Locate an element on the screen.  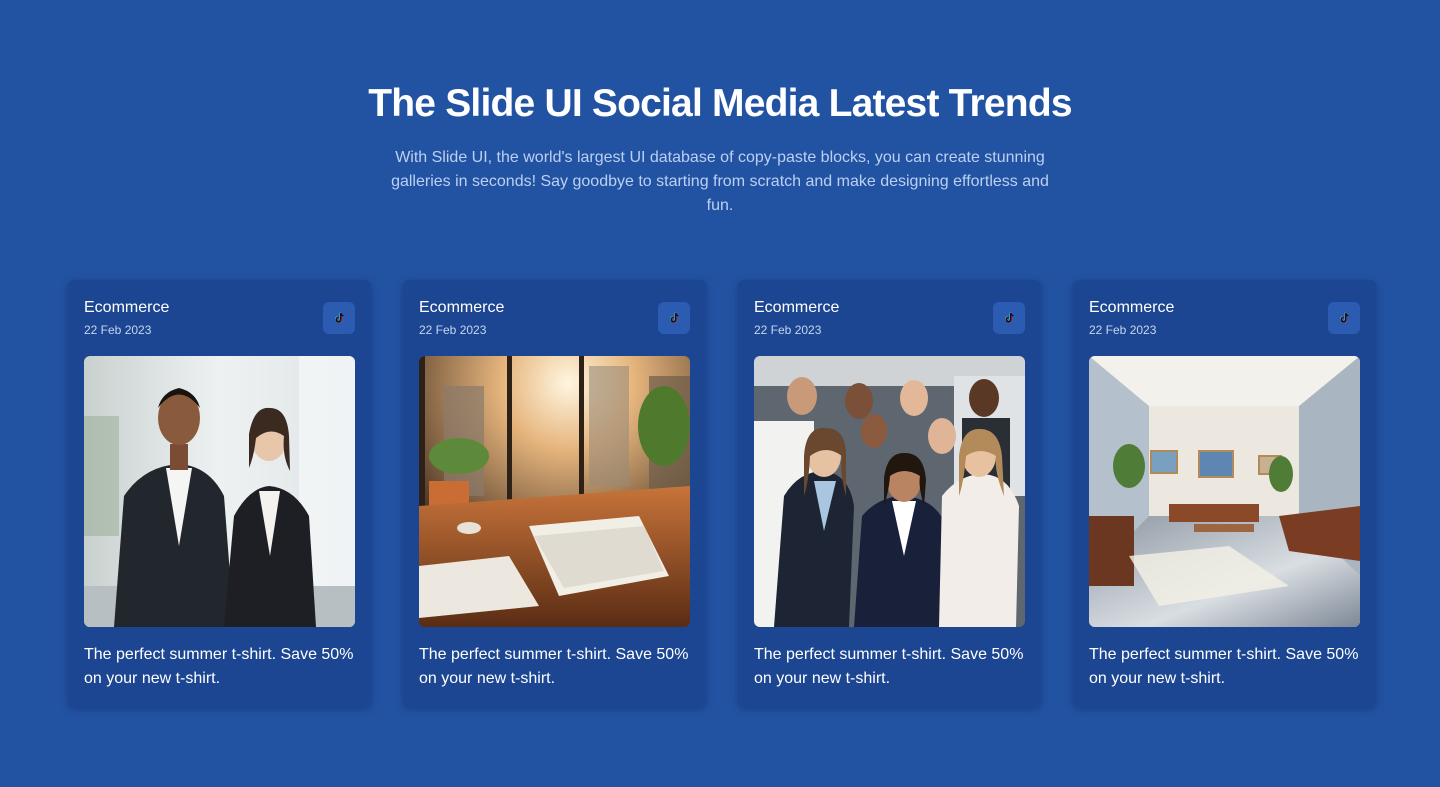
two-business-people-photo is located at coordinates (219, 491).